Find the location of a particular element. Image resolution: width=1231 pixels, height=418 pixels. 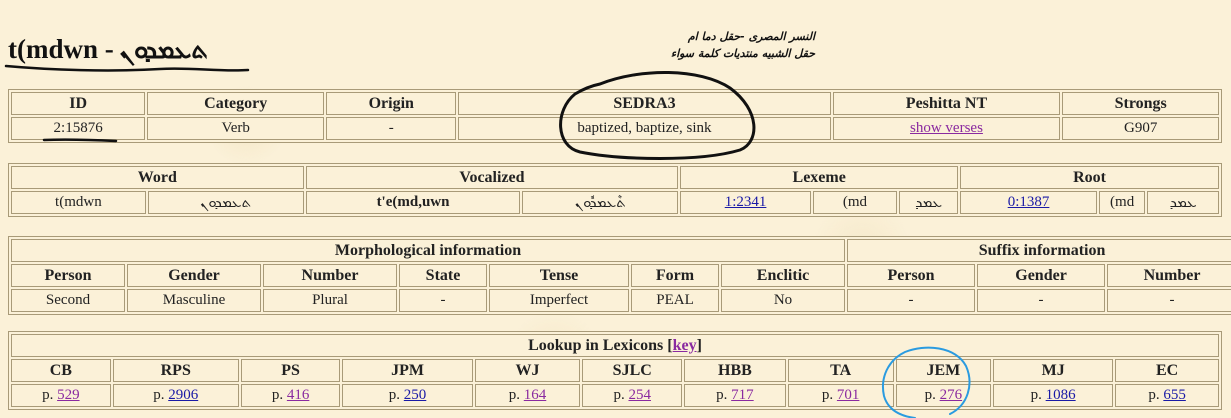

header-sedra3: SEDRA3 is located at coordinates (644, 103).